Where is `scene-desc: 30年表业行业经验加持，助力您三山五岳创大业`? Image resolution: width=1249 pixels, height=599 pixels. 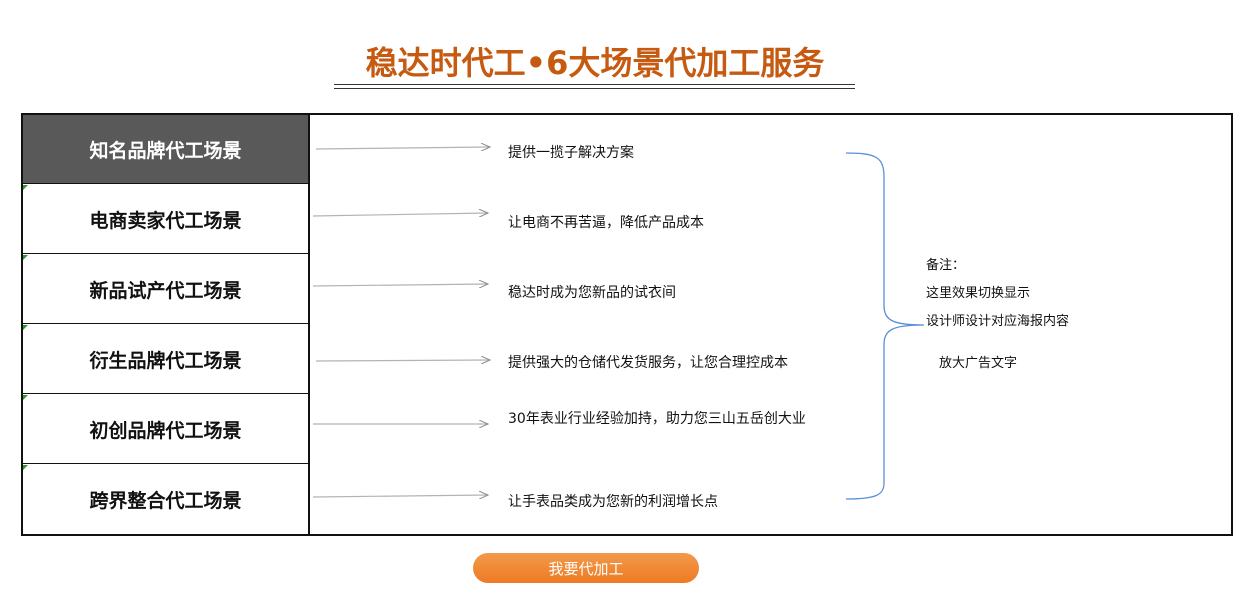 scene-desc: 30年表业行业经验加持，助力您三山五岳创大业 is located at coordinates (657, 419).